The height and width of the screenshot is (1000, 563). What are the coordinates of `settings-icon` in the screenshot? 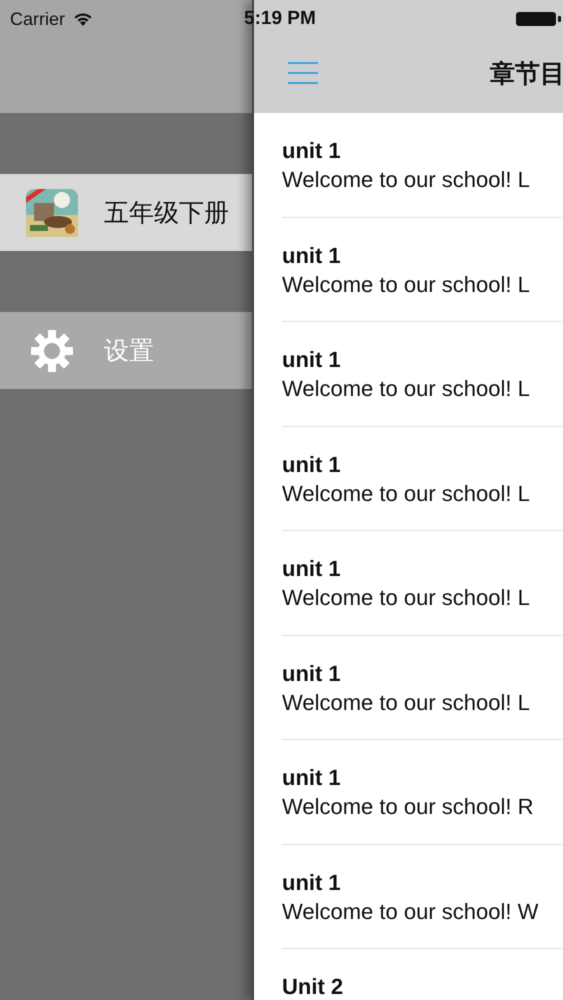 It's located at (52, 350).